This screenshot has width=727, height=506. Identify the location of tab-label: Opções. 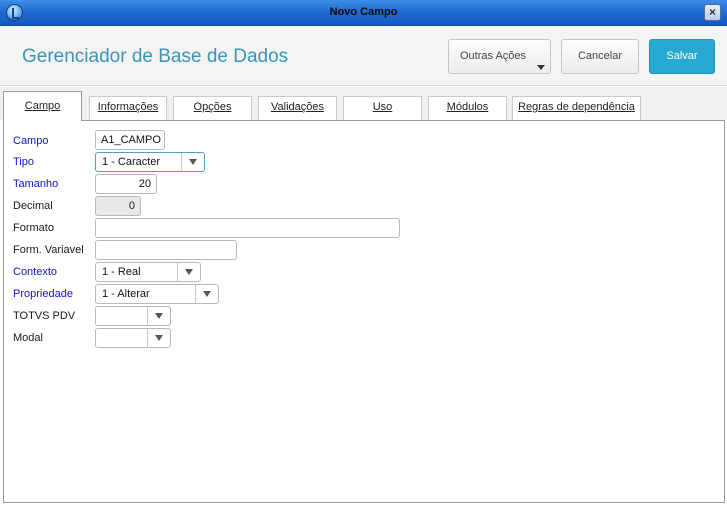
(212, 107).